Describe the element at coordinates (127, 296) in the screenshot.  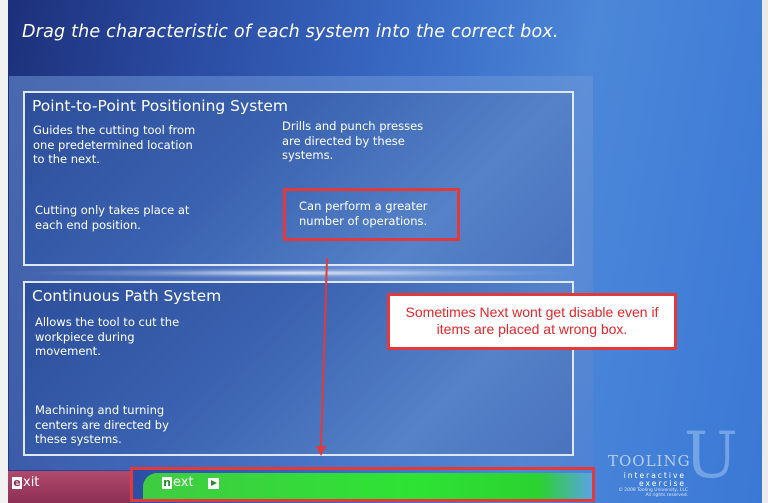
I see `drop-box-title: Continuous Path System` at that location.